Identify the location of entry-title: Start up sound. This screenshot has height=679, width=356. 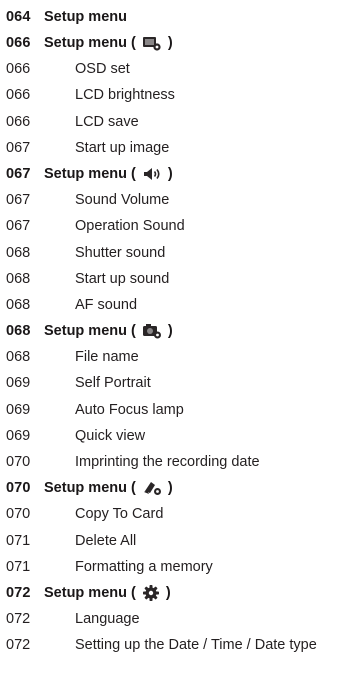
(122, 278).